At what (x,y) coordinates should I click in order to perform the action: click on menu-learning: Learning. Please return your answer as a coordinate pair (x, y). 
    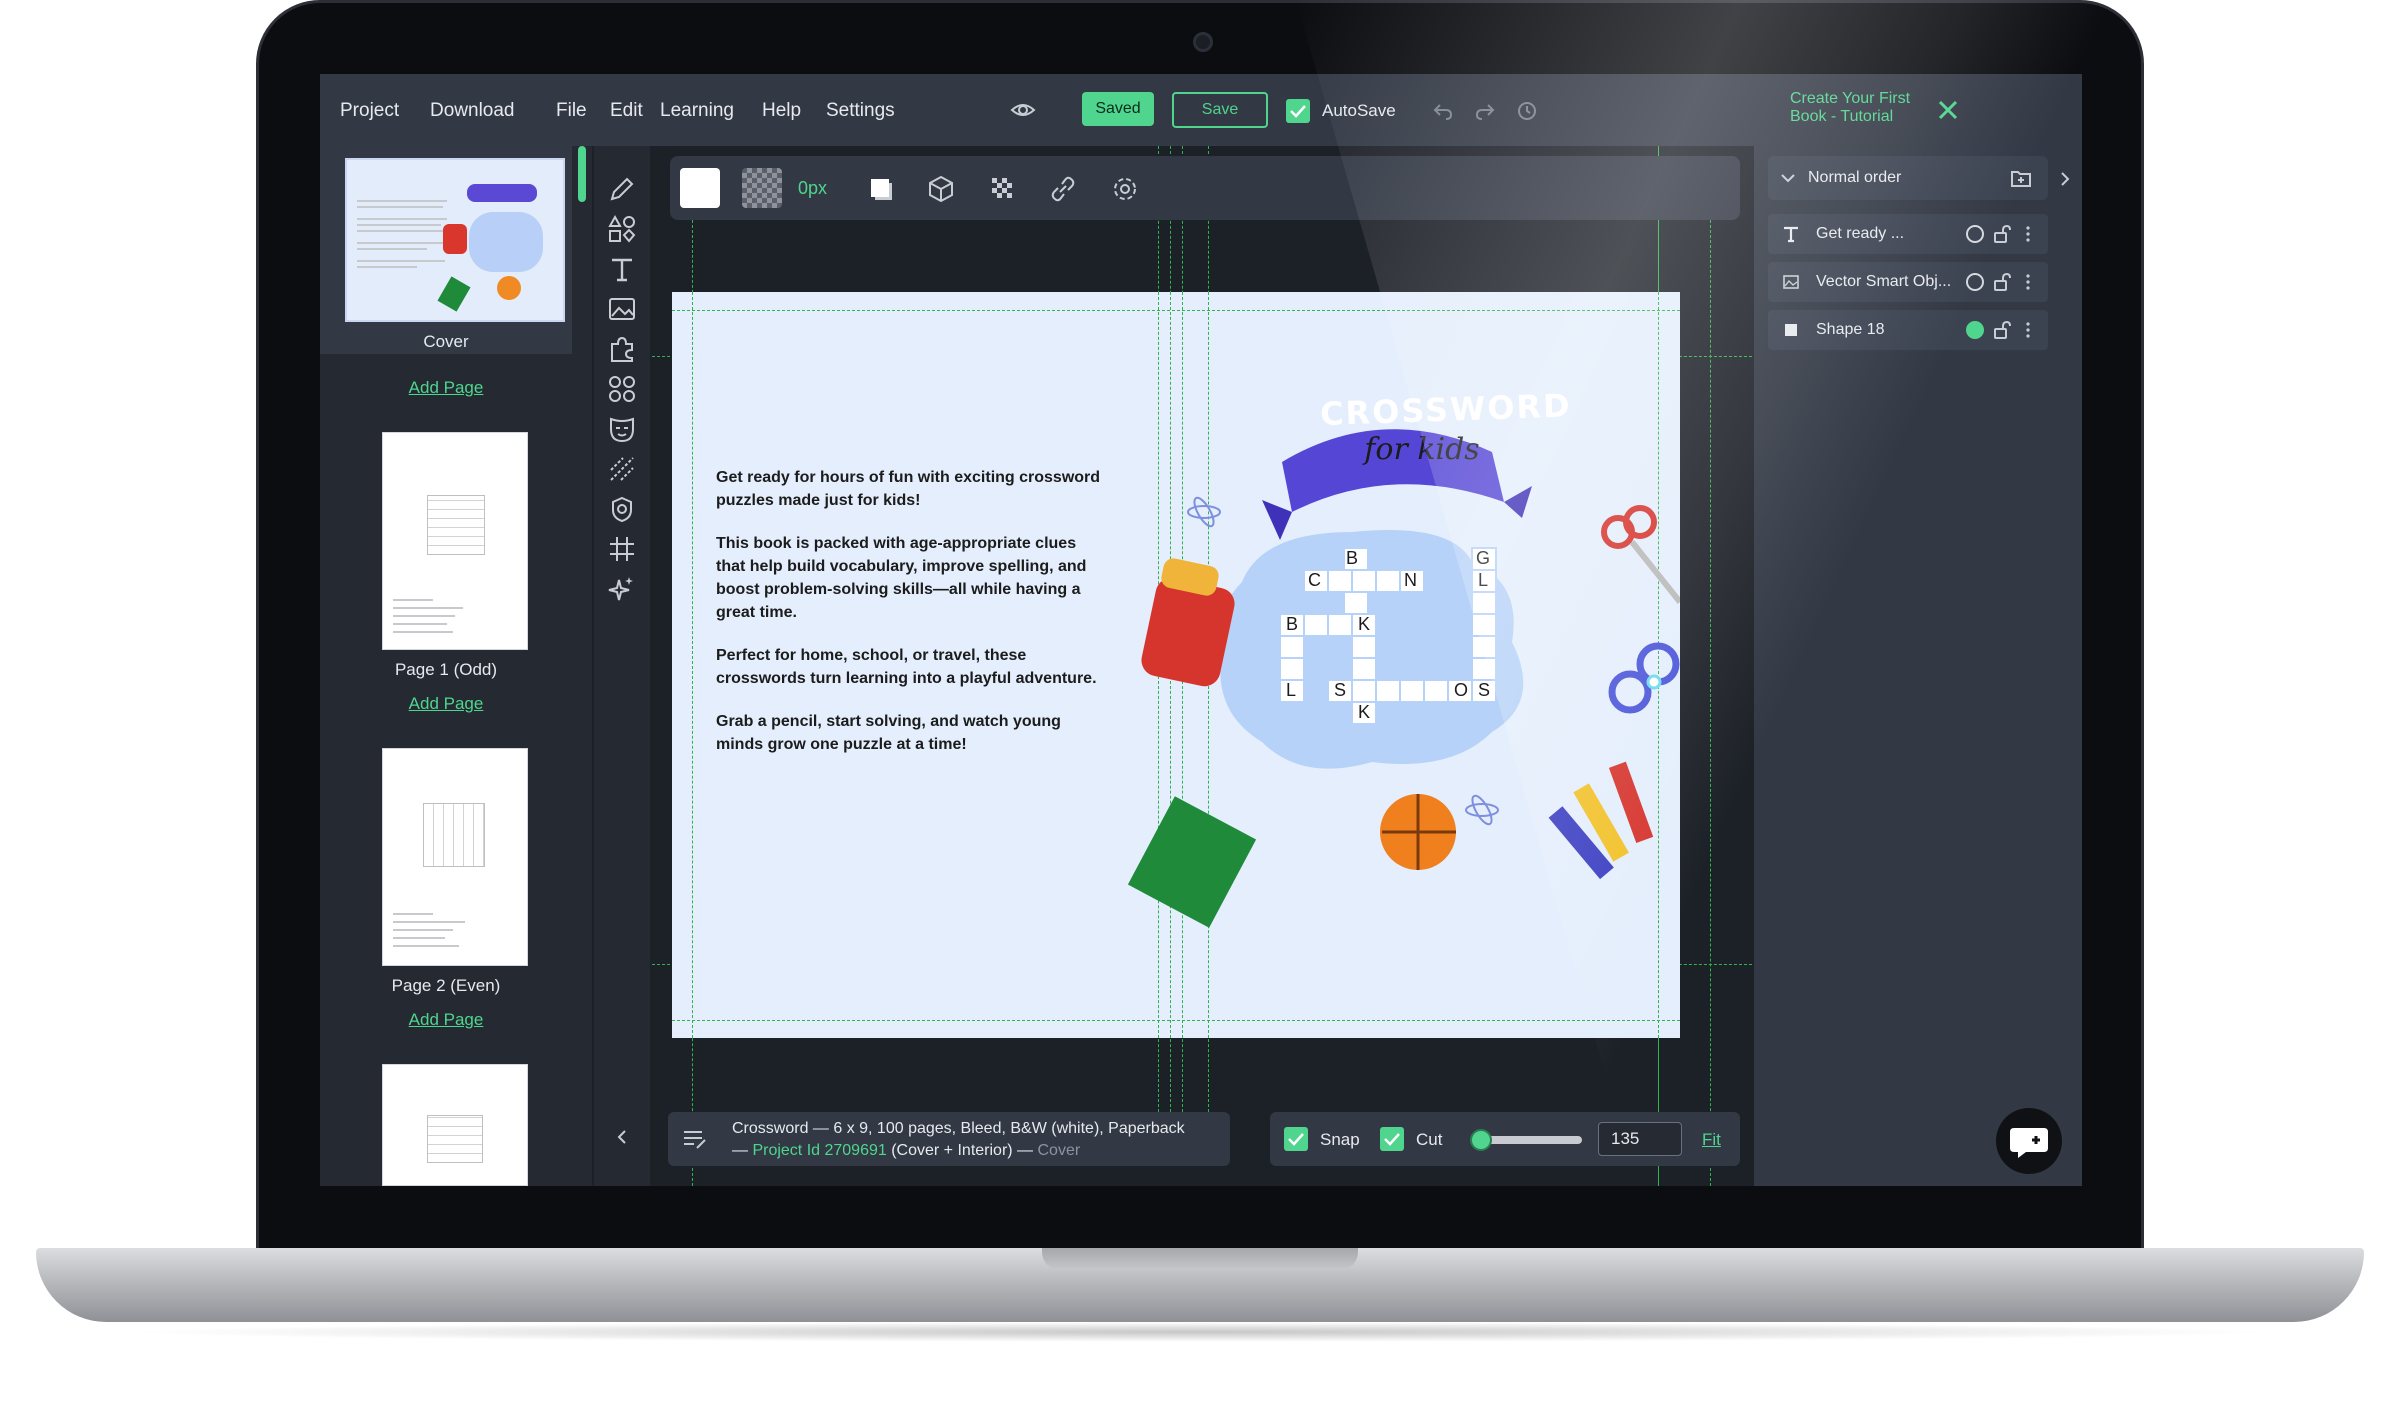
    Looking at the image, I should click on (697, 111).